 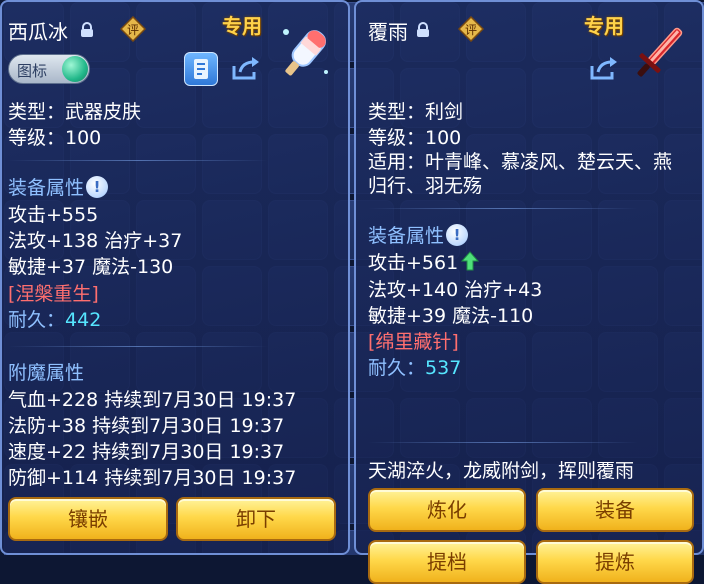 What do you see at coordinates (447, 562) in the screenshot?
I see `upgrade-button: 提档` at bounding box center [447, 562].